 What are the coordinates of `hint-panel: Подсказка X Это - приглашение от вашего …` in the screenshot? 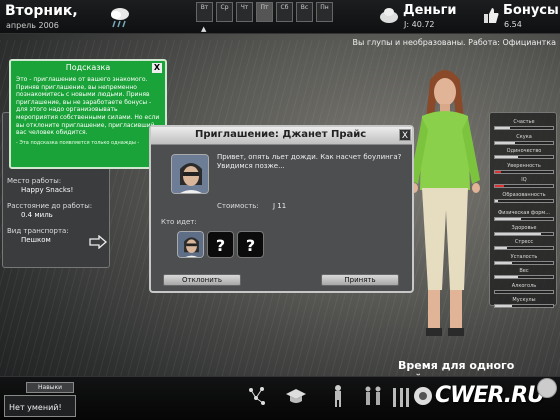 It's located at (88, 114).